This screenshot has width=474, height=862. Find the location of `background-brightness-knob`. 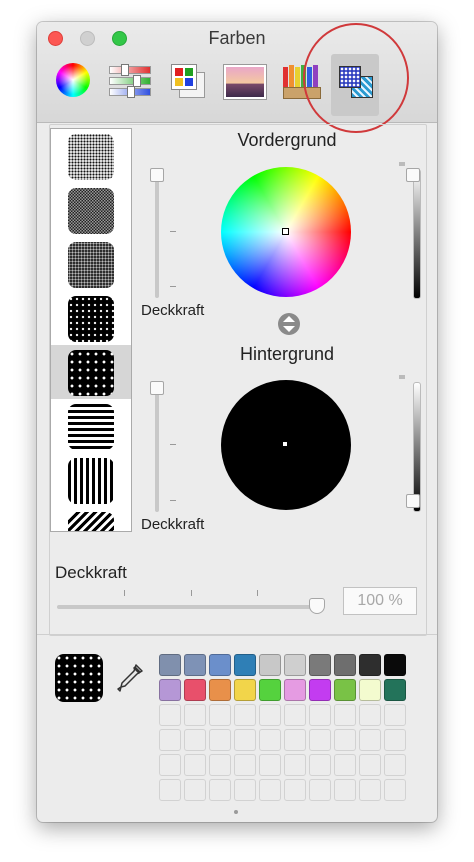

background-brightness-knob is located at coordinates (413, 501).